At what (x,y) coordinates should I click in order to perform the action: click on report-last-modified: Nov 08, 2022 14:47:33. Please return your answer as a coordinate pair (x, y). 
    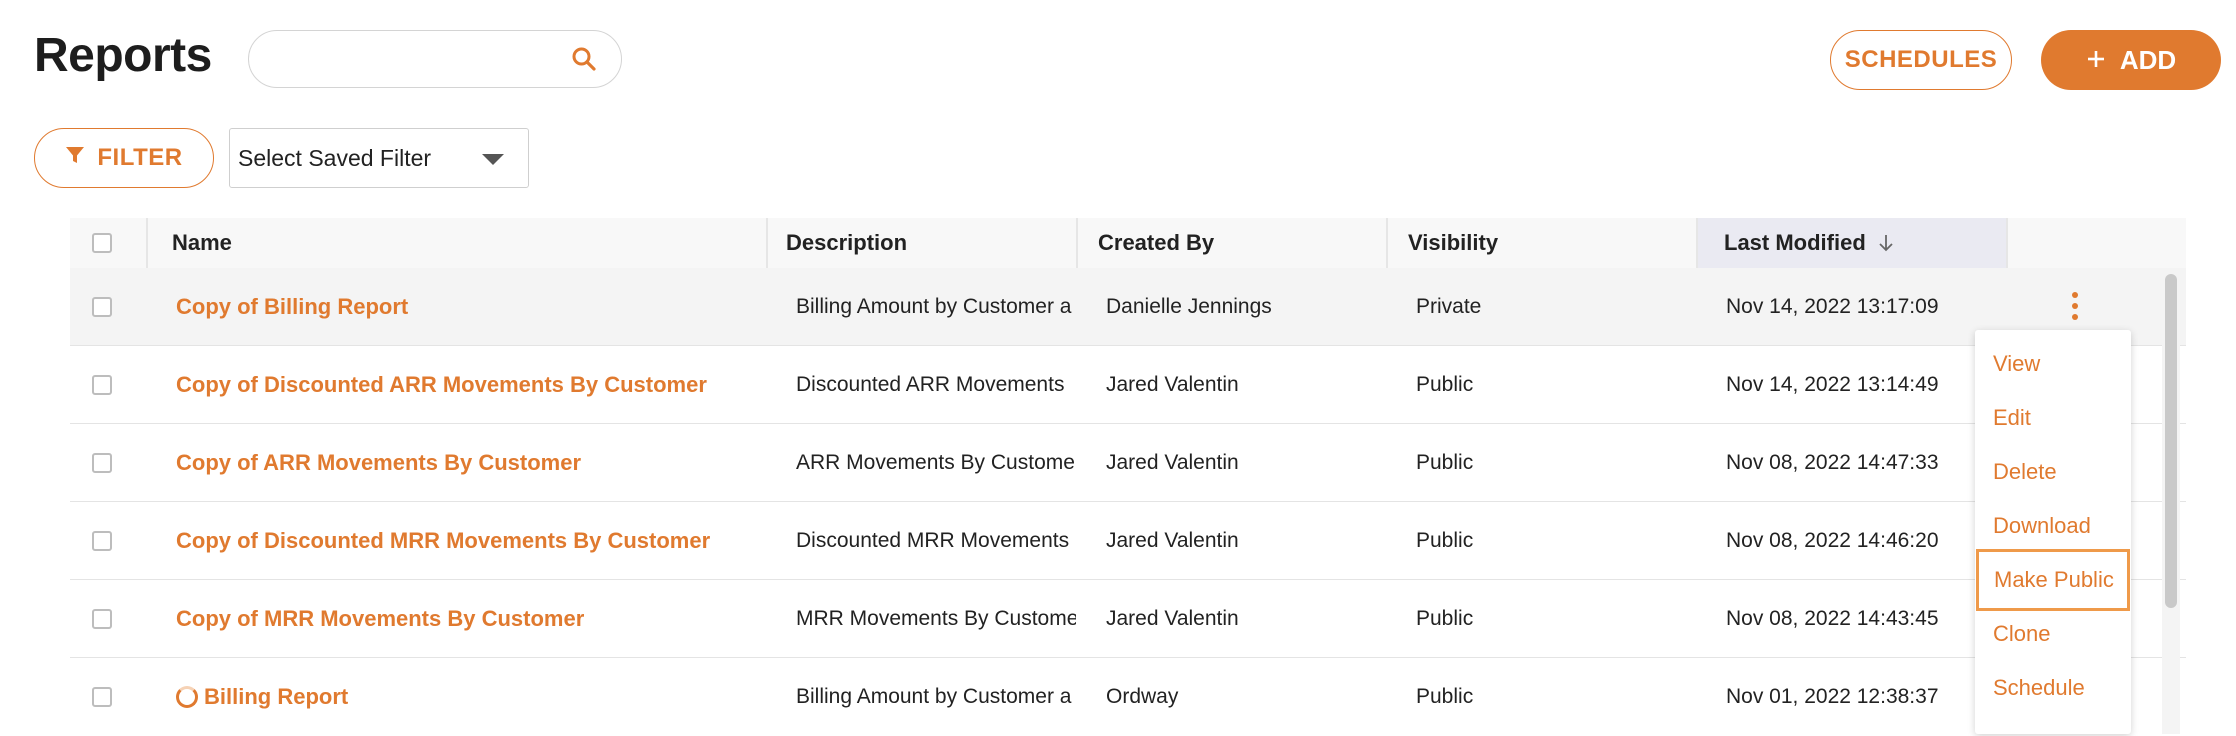
    Looking at the image, I should click on (1832, 462).